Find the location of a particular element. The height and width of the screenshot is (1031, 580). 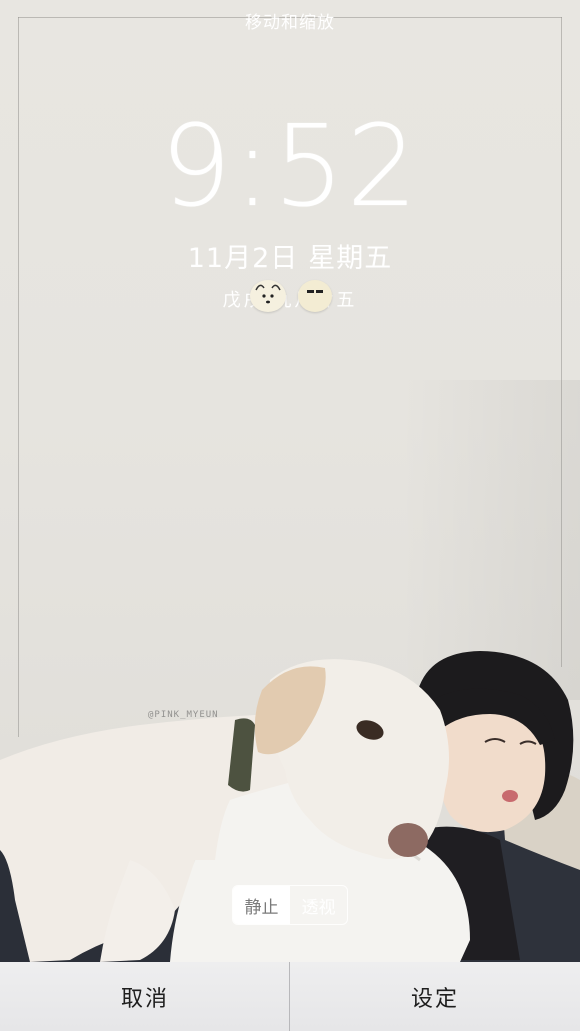

action-bar: 取消 设定 is located at coordinates (290, 996).